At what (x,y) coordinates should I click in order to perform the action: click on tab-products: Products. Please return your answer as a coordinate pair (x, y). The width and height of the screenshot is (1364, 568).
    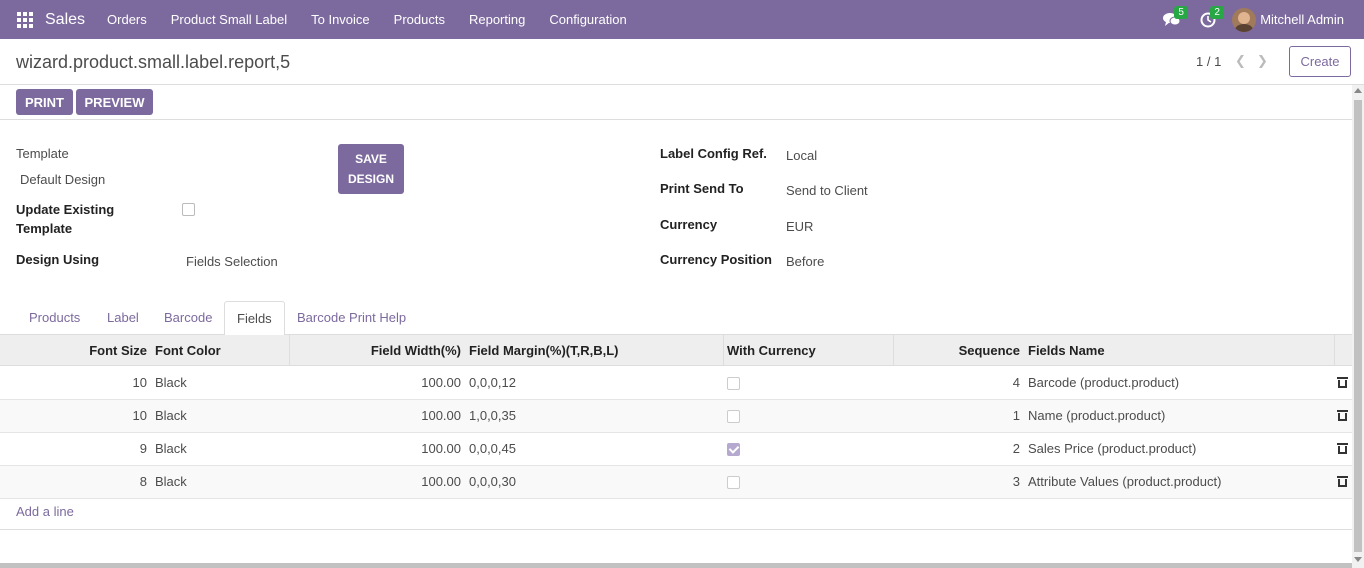
    Looking at the image, I should click on (54, 318).